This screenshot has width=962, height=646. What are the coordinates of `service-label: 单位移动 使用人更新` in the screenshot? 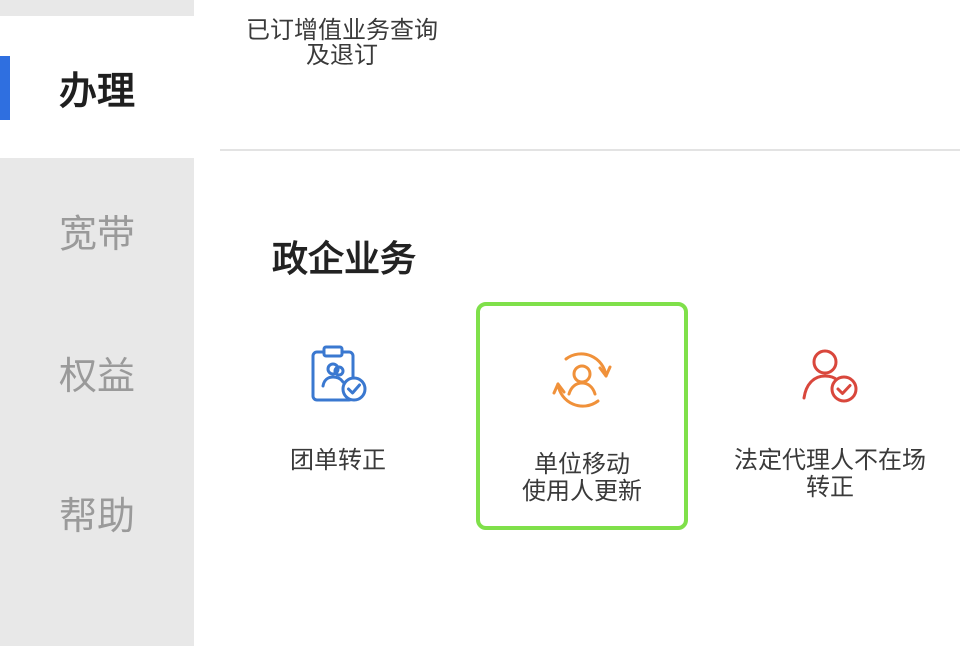 It's located at (582, 477).